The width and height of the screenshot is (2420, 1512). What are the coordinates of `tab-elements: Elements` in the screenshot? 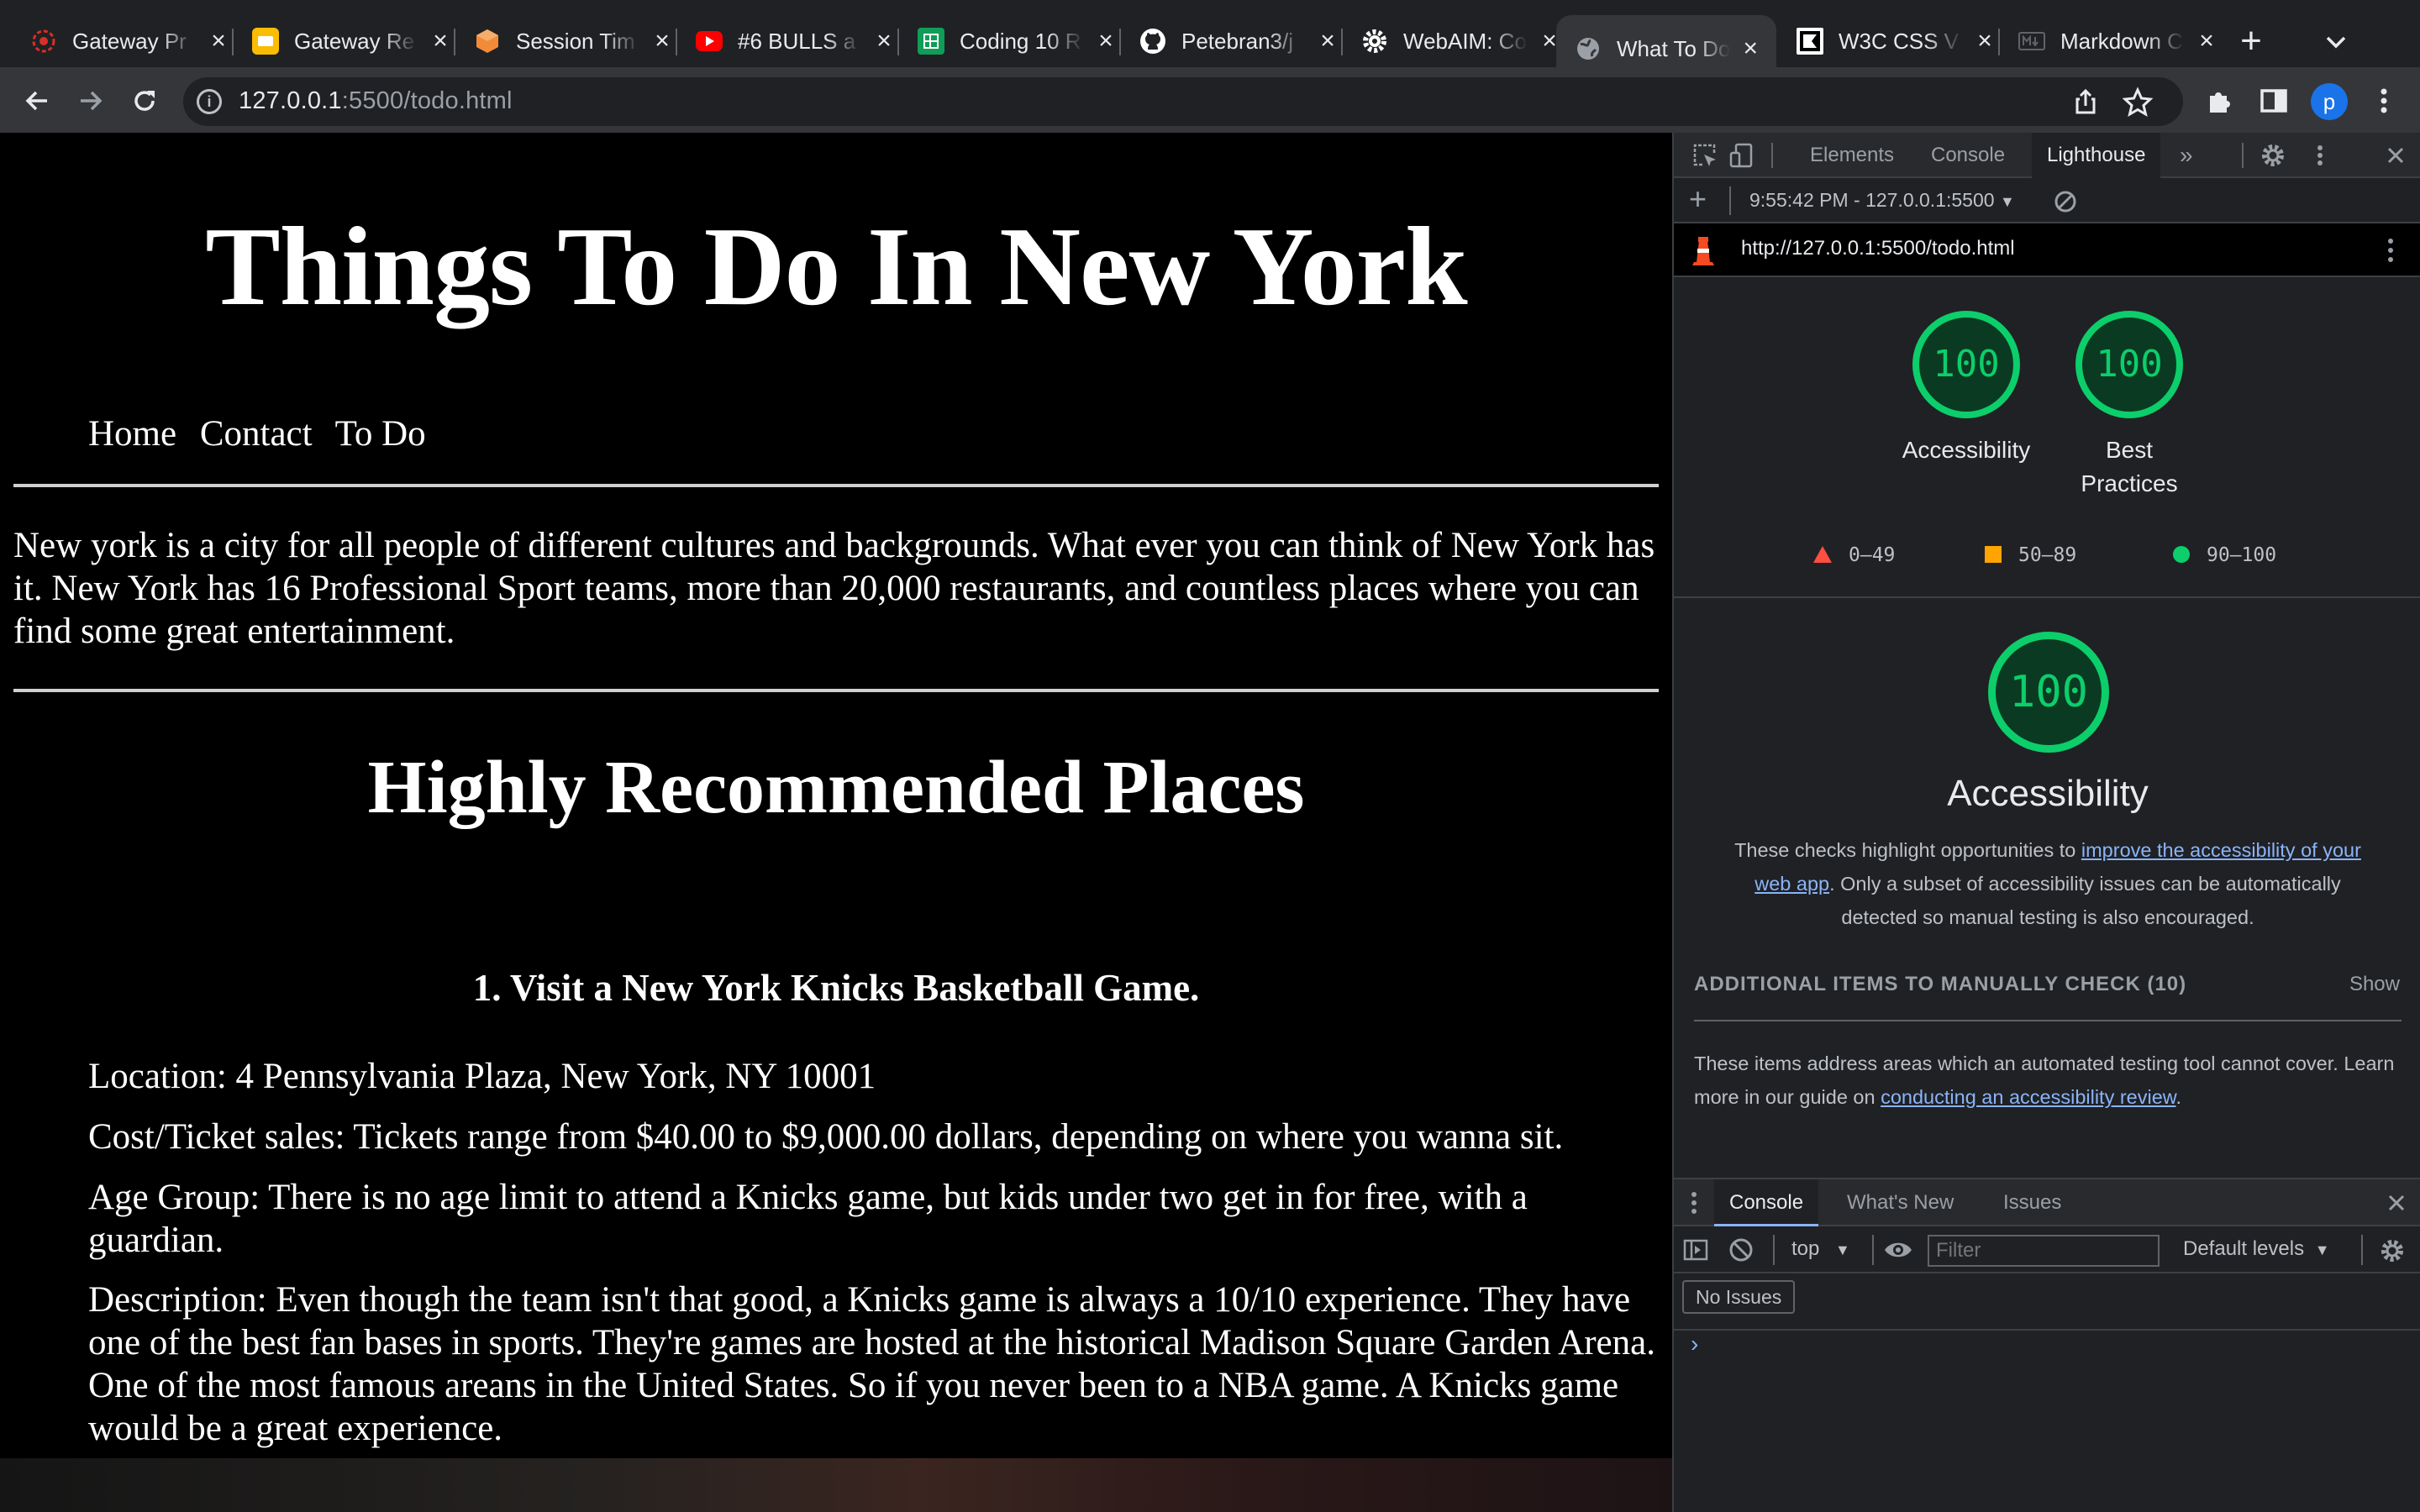 It's located at (1852, 155).